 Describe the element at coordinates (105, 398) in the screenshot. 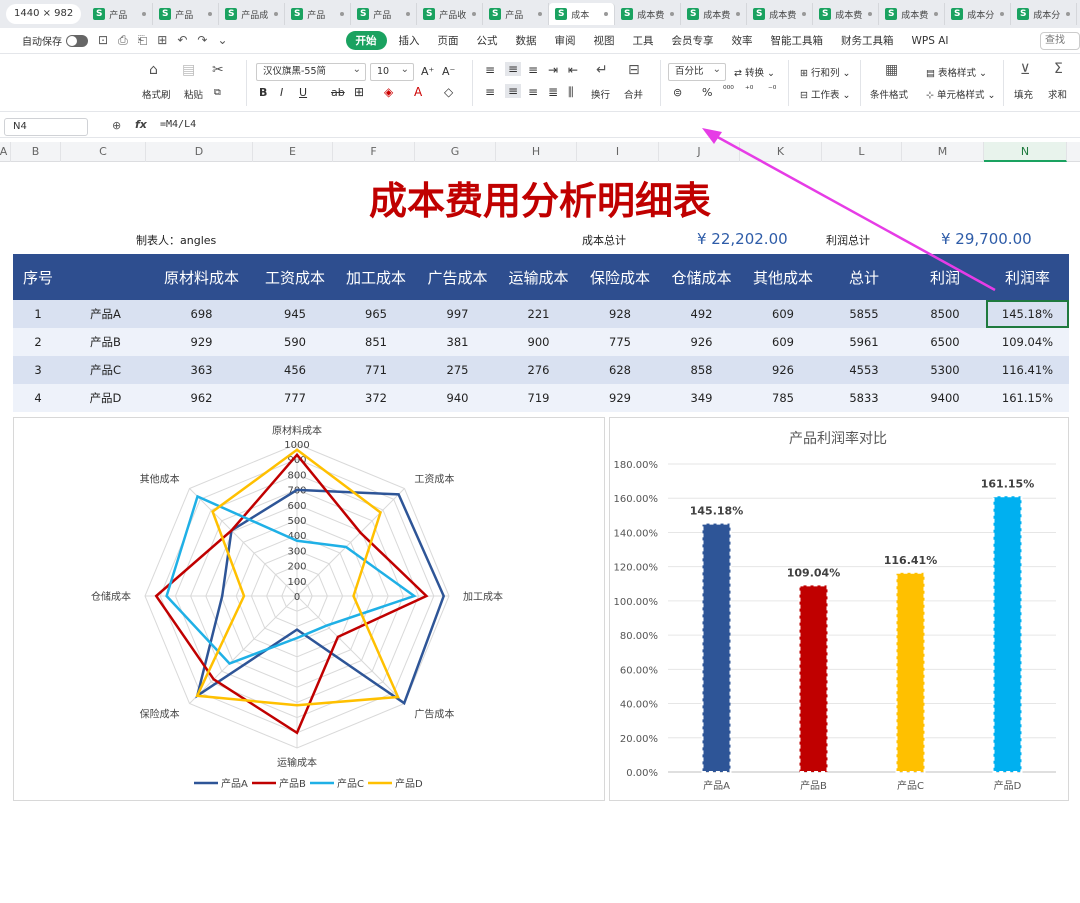

I see `table-cell: 产品D` at that location.